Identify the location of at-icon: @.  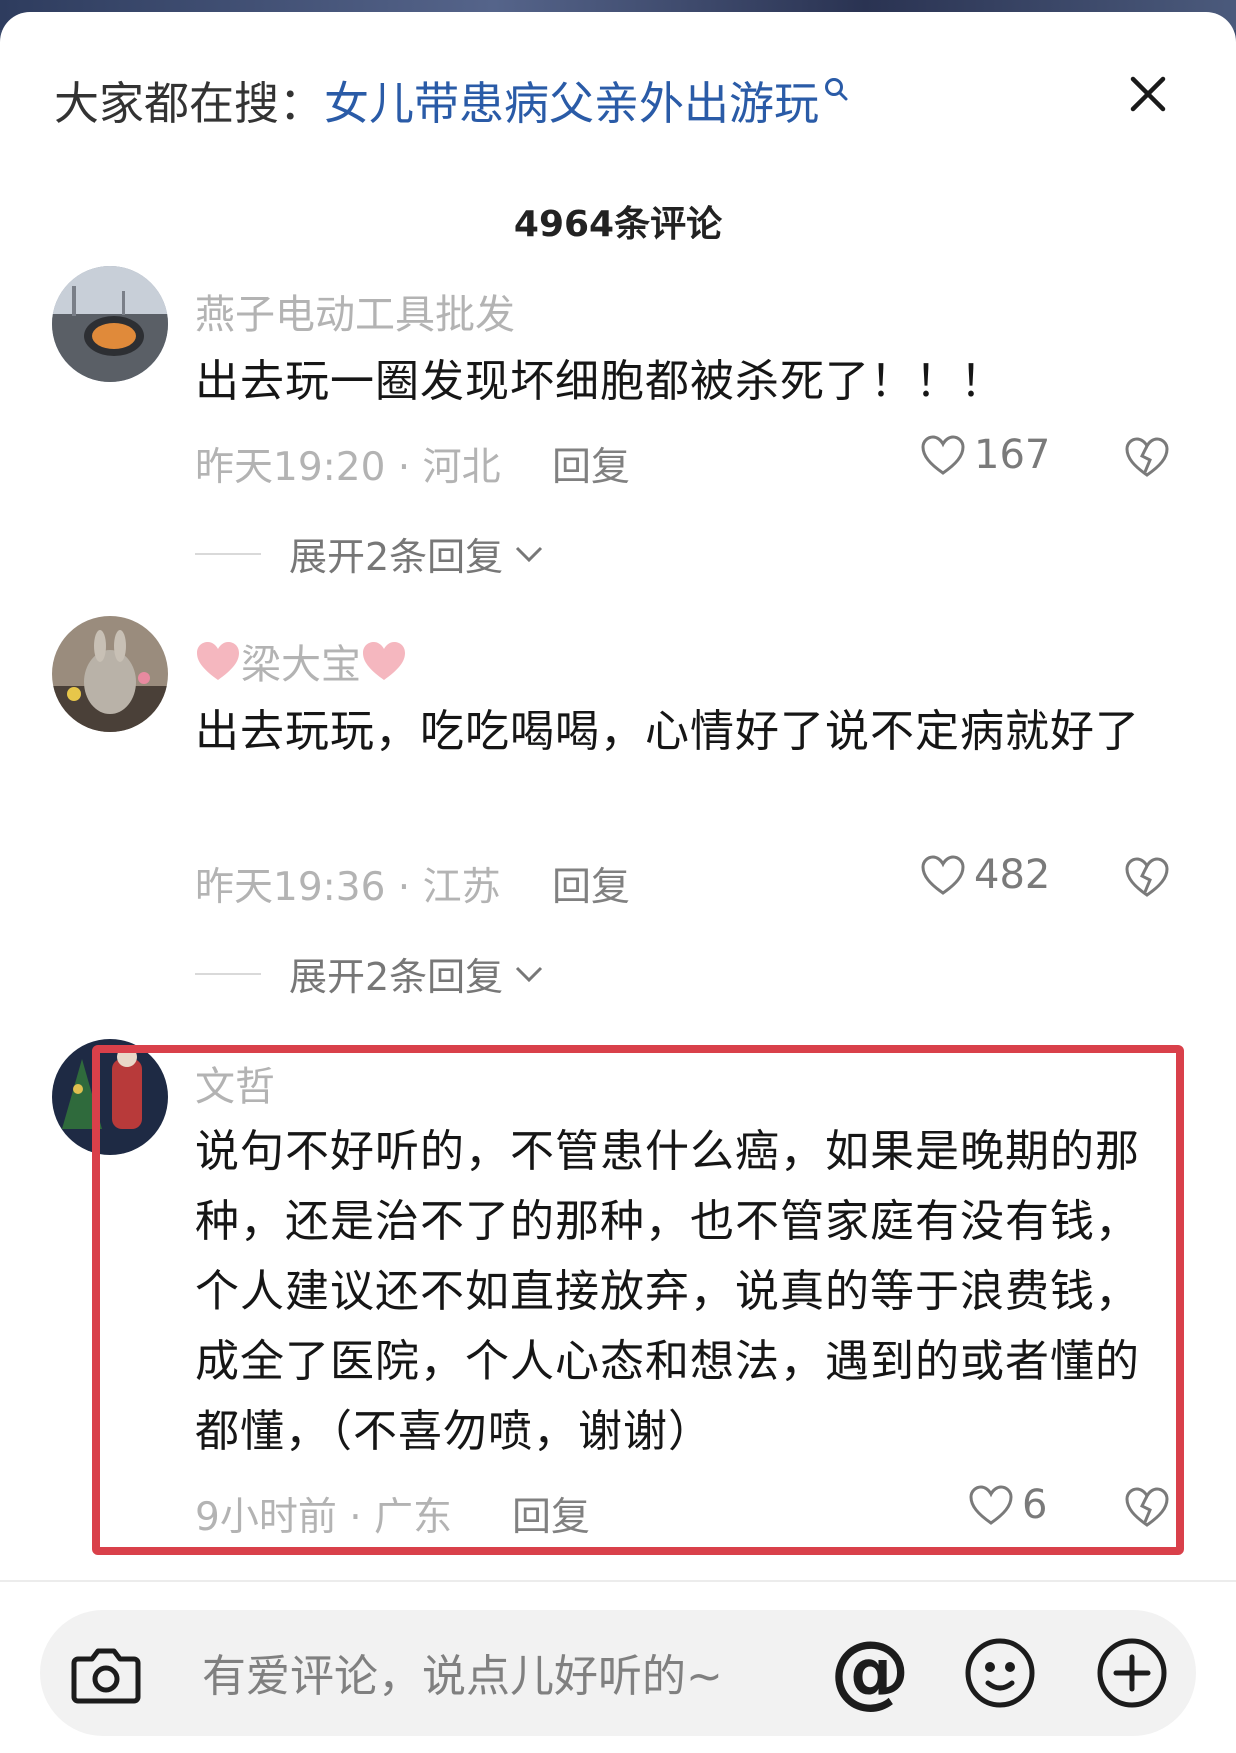
(870, 1671).